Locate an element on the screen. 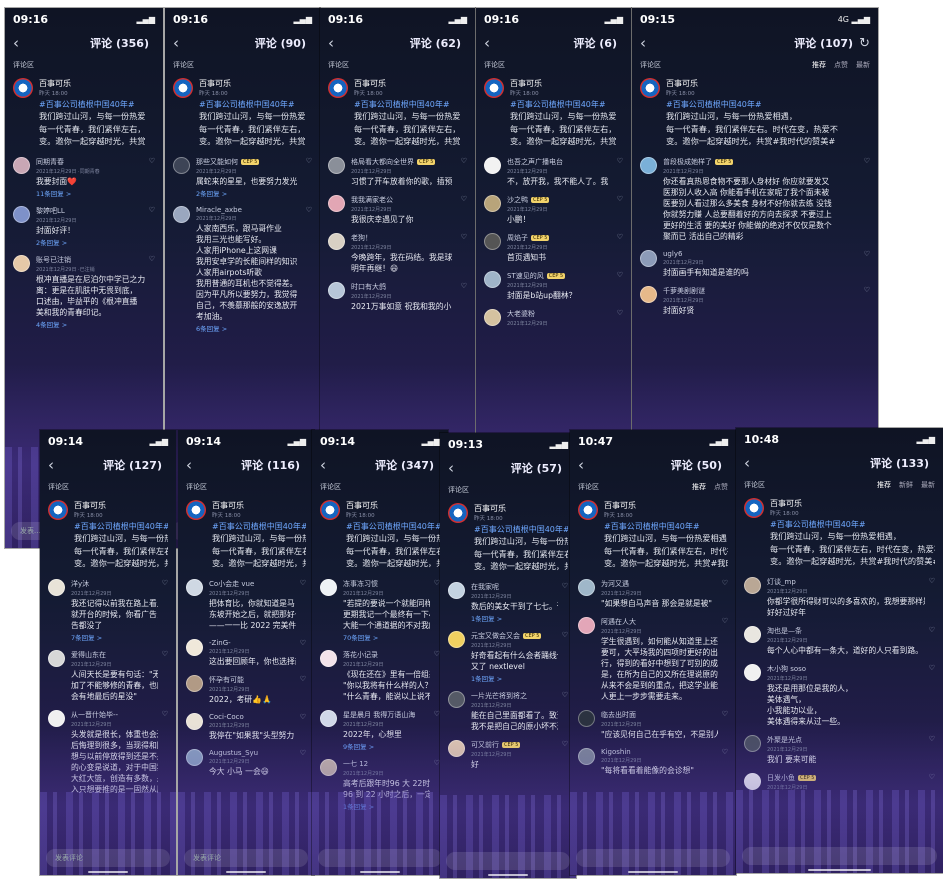 Image resolution: width=943 pixels, height=879 pixels. commenter-name: 爱得山东在 is located at coordinates (114, 655).